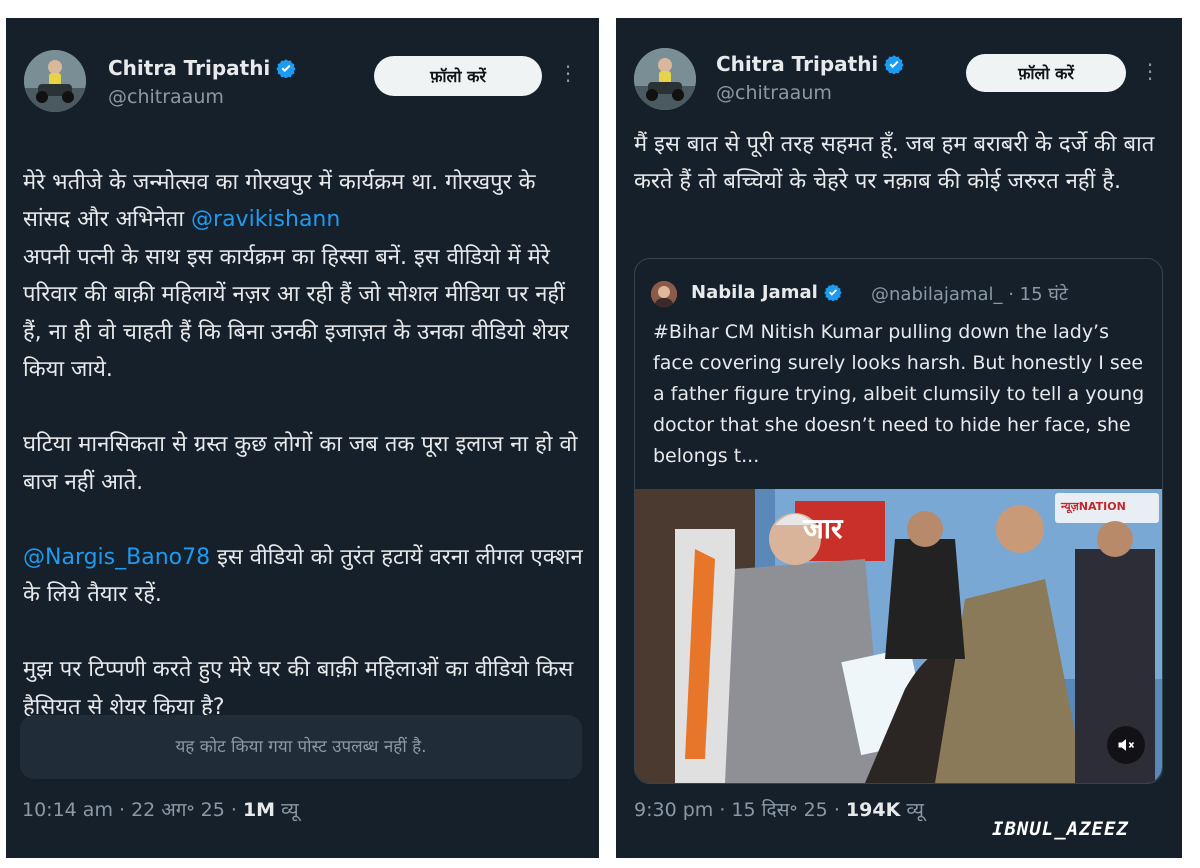 Image resolution: width=1200 pixels, height=868 pixels. What do you see at coordinates (132, 810) in the screenshot?
I see `timestamp: 10:14 am · 22 अग॰ 25 ·` at bounding box center [132, 810].